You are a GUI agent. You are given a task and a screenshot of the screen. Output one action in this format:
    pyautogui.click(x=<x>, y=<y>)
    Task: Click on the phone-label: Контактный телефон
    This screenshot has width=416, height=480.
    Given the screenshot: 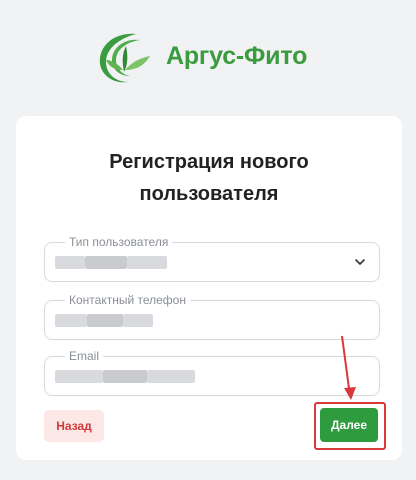 What is the action you would take?
    pyautogui.click(x=127, y=300)
    